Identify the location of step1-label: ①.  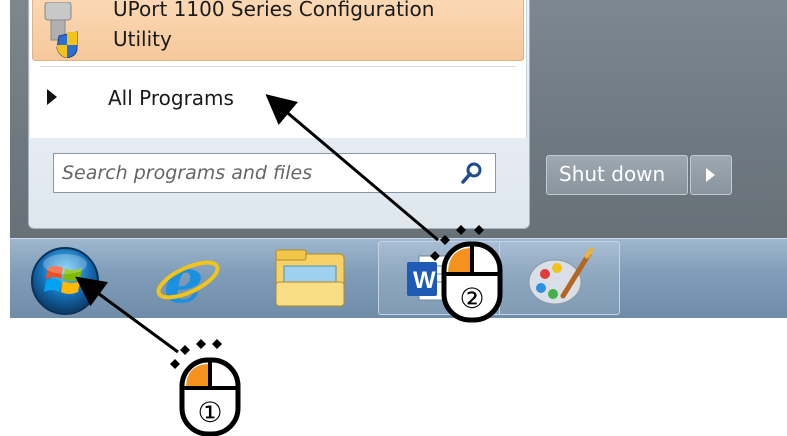
(209, 412).